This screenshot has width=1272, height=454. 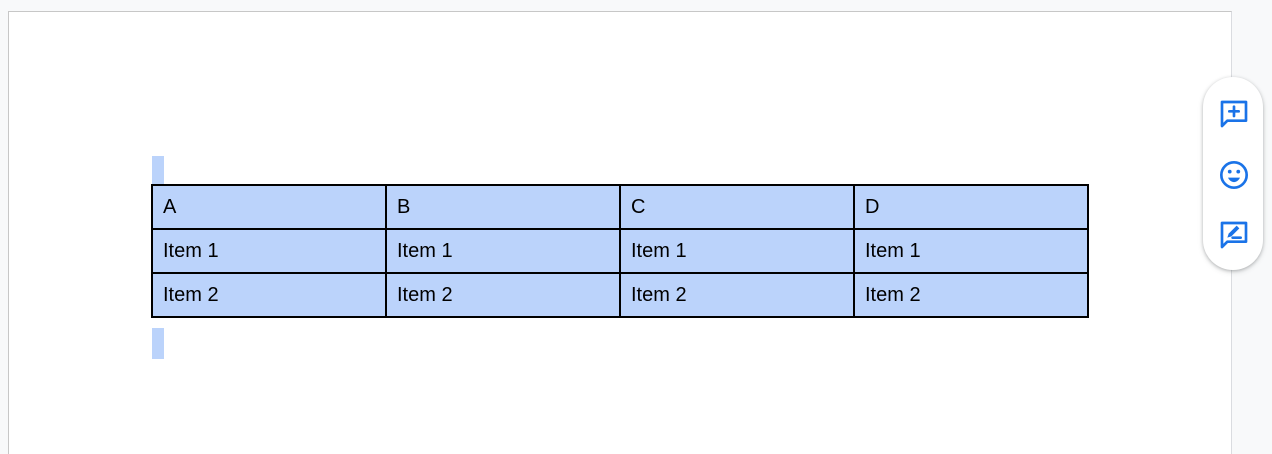 I want to click on add-emoji-reaction-button, so click(x=1234, y=175).